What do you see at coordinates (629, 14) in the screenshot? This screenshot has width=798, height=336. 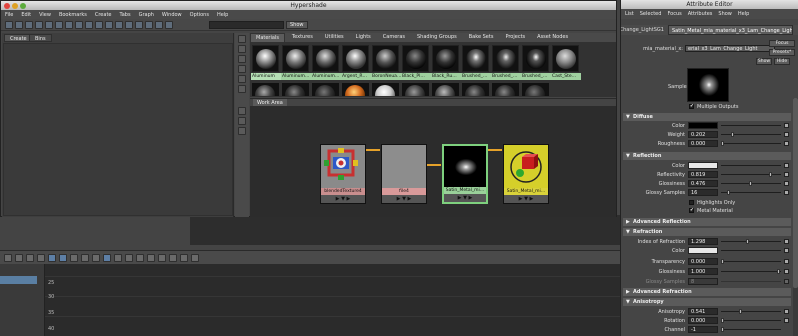 I see `menu-list: List` at bounding box center [629, 14].